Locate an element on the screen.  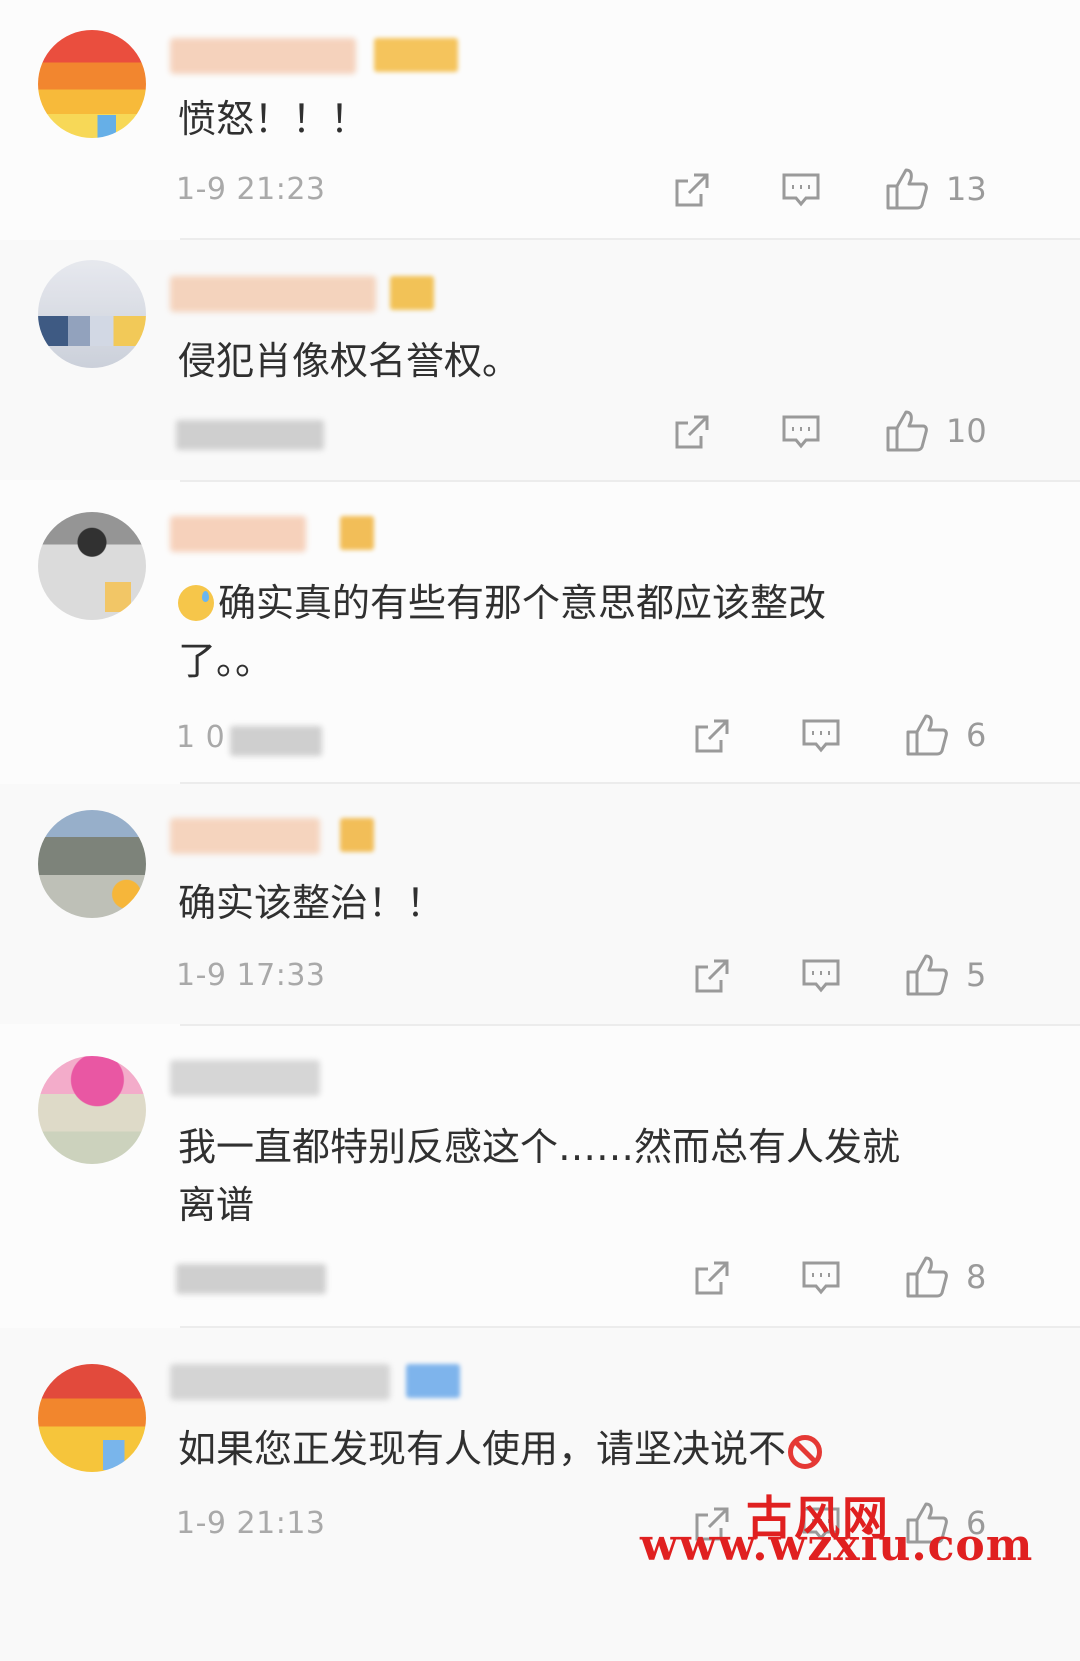
comment-time: 1 0 is located at coordinates (201, 737).